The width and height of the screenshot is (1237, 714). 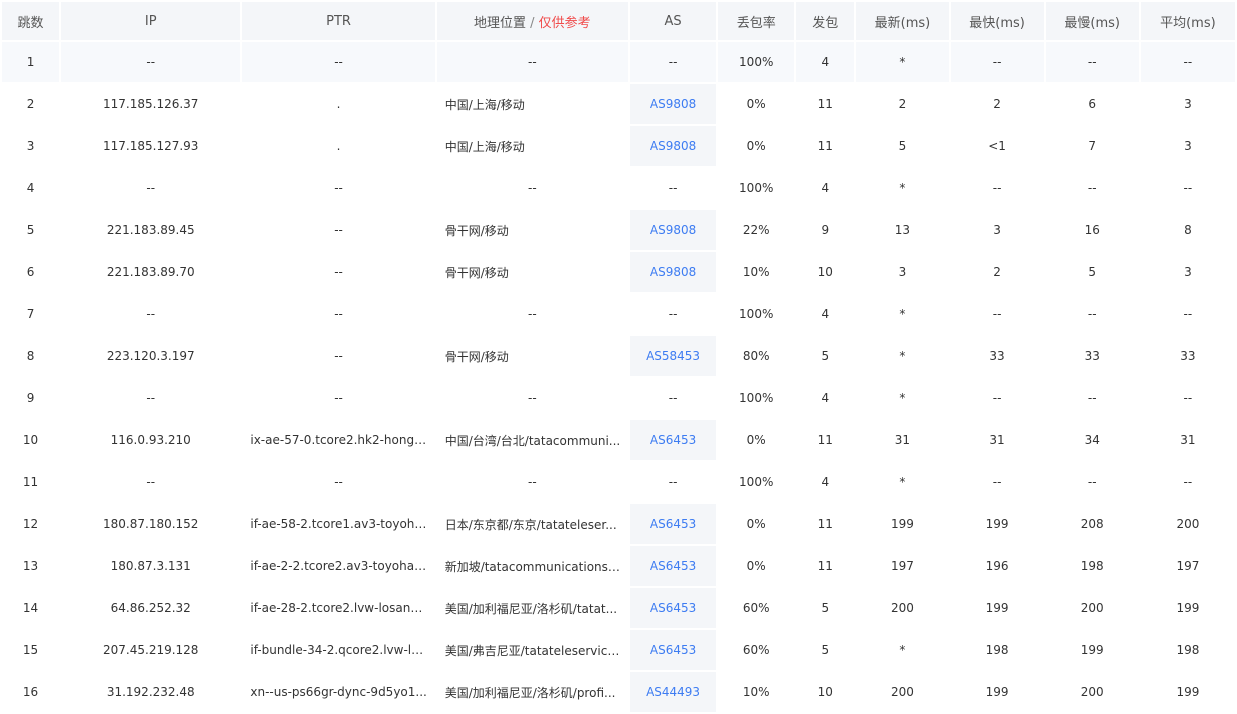 I want to click on hop-cell: 7, so click(x=31, y=314).